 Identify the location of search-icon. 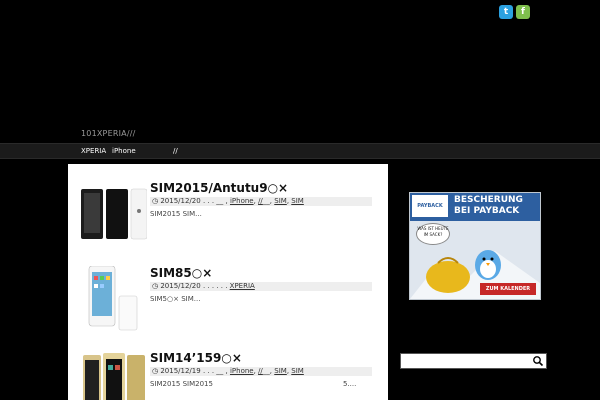
(538, 361).